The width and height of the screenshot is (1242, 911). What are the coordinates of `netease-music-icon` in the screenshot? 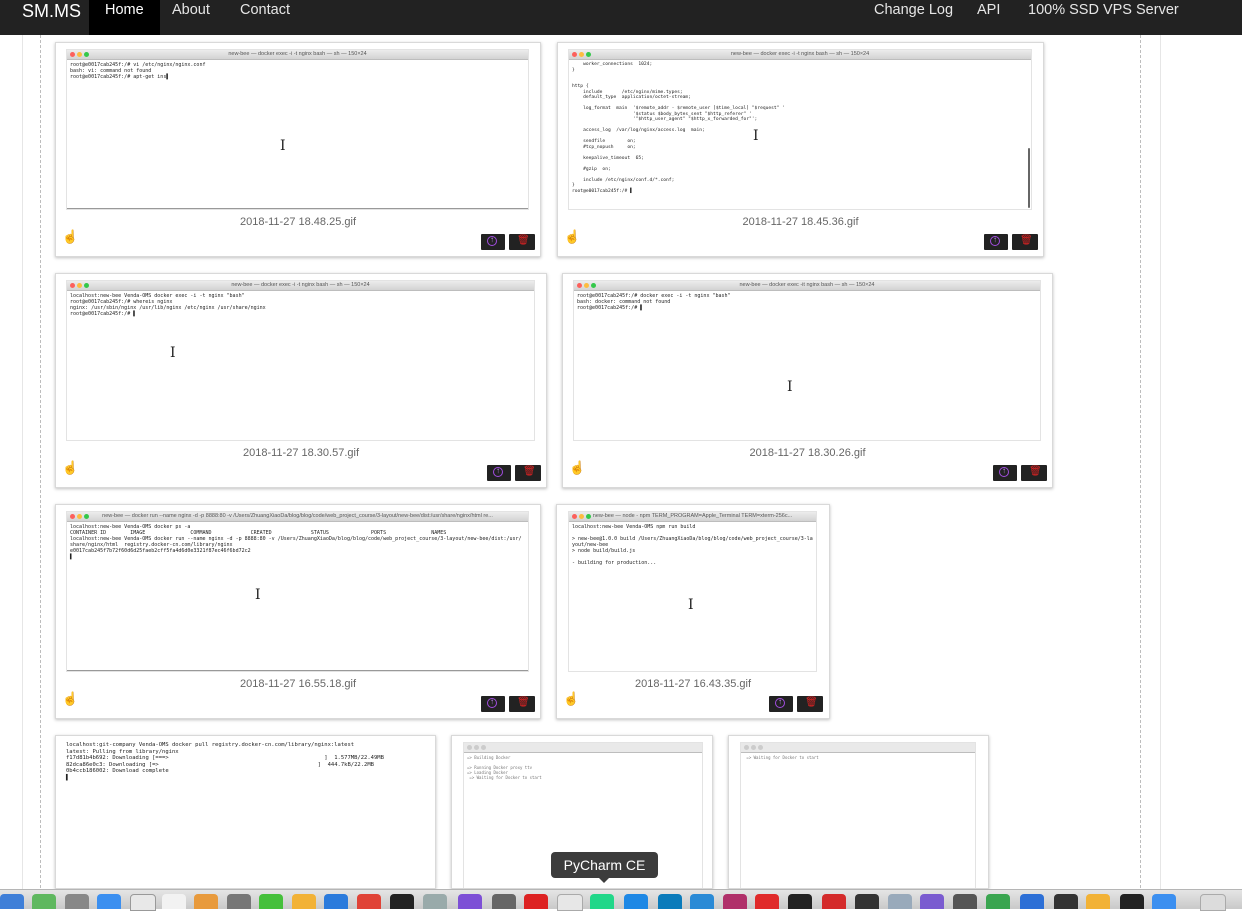 It's located at (834, 901).